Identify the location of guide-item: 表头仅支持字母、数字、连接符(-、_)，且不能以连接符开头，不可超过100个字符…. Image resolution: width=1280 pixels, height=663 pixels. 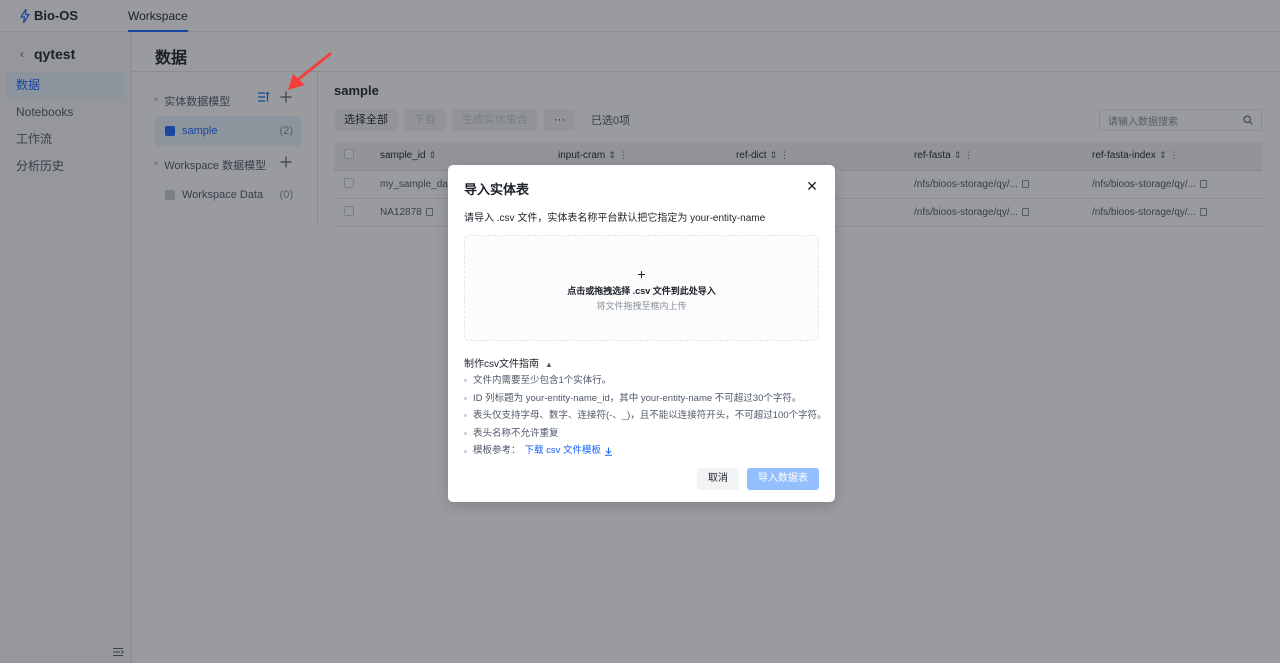
(645, 416).